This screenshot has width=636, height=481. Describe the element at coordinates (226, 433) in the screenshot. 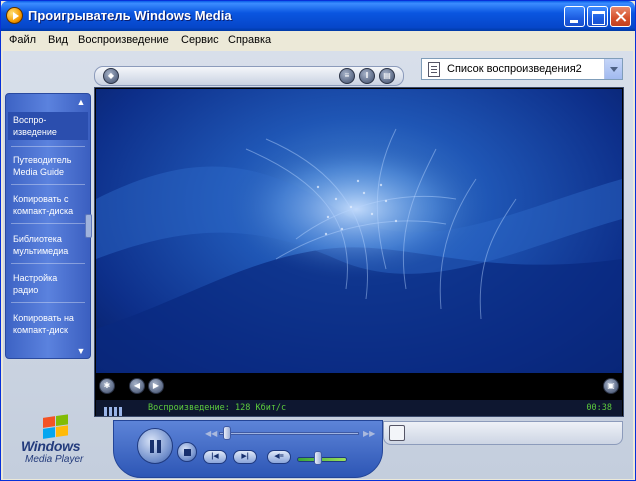

I see `seek-thumb` at that location.